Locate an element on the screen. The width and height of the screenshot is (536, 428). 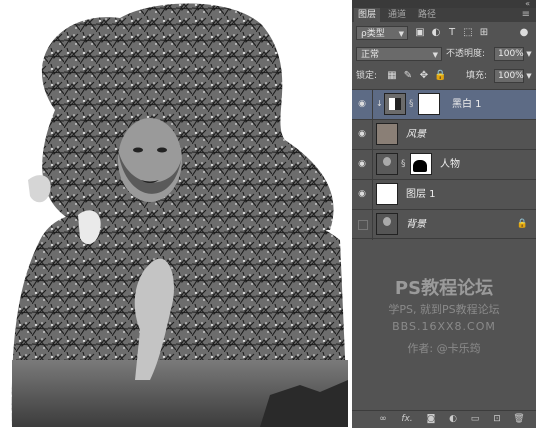
panel-title-strip: « is located at coordinates (444, 4).